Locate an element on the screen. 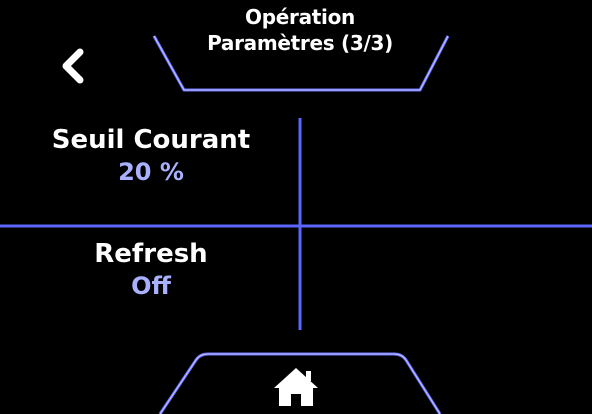 This screenshot has height=414, width=592. setting-label: Refresh is located at coordinates (151, 254).